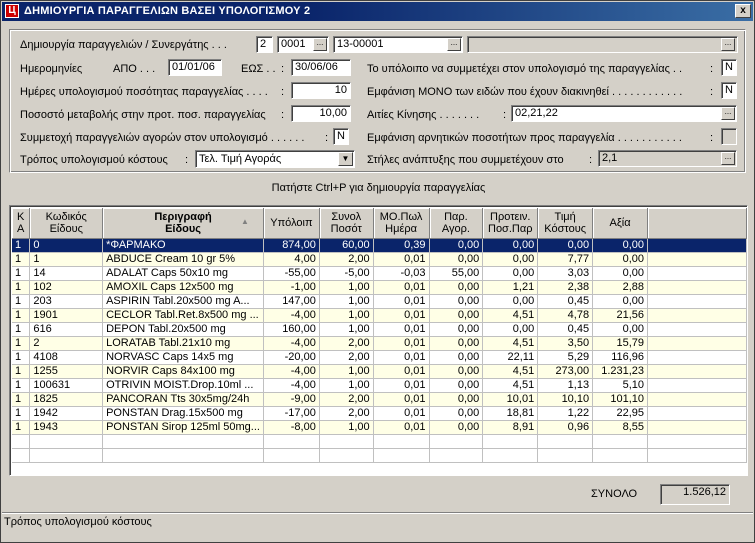  Describe the element at coordinates (291, 399) in the screenshot. I see `table-cell: -9,00` at that location.